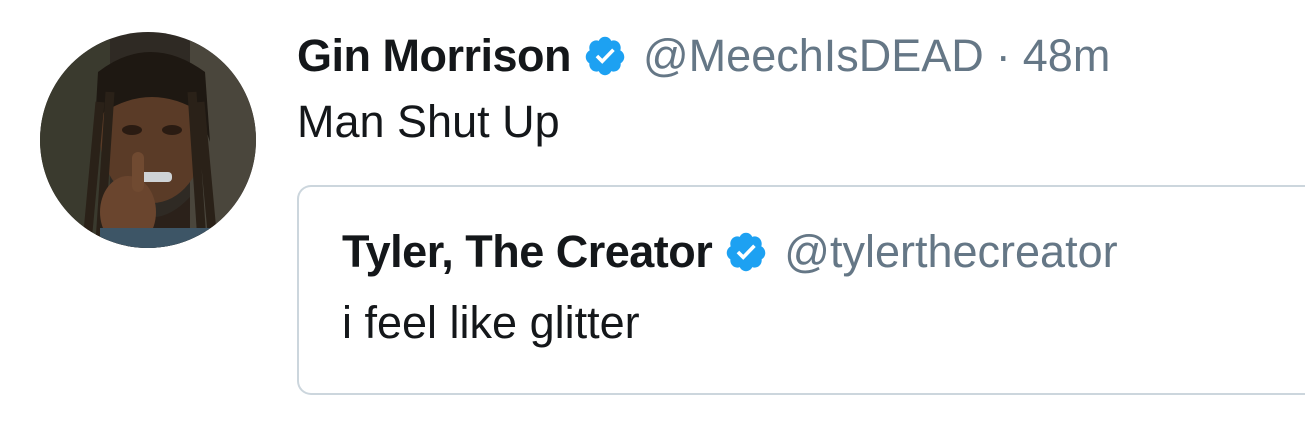 Image resolution: width=1305 pixels, height=435 pixels. I want to click on timestamp: 48m, so click(1067, 56).